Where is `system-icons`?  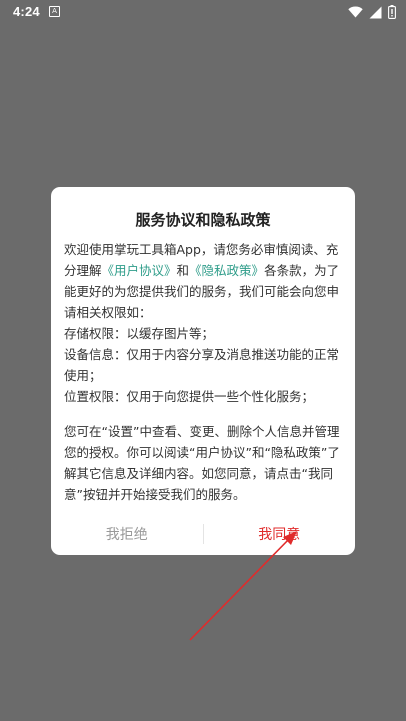 system-icons is located at coordinates (372, 12).